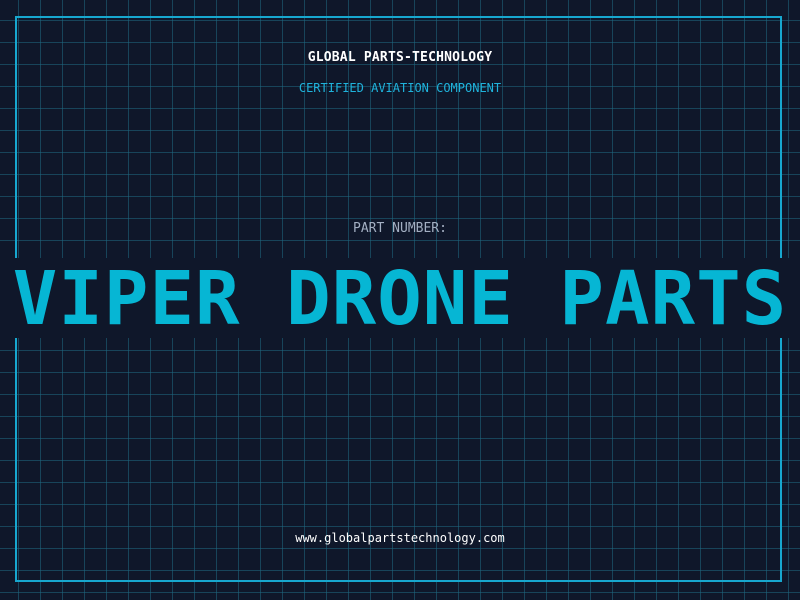 Image resolution: width=800 pixels, height=600 pixels. I want to click on part-name: VIPER DRONE PARTS, so click(400, 299).